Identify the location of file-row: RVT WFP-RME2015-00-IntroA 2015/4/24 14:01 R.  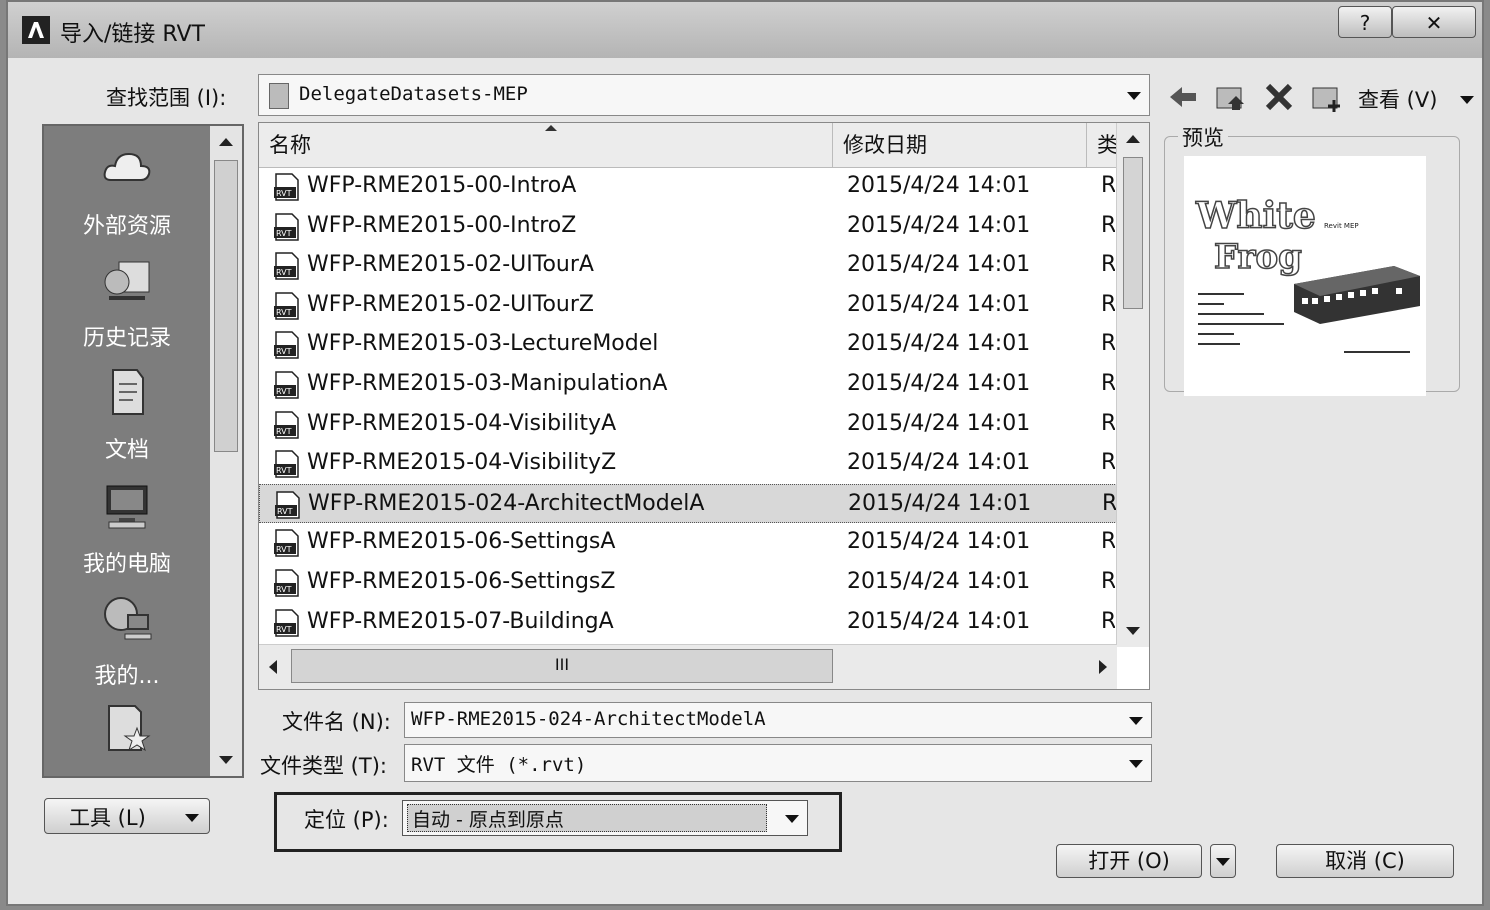
(688, 187).